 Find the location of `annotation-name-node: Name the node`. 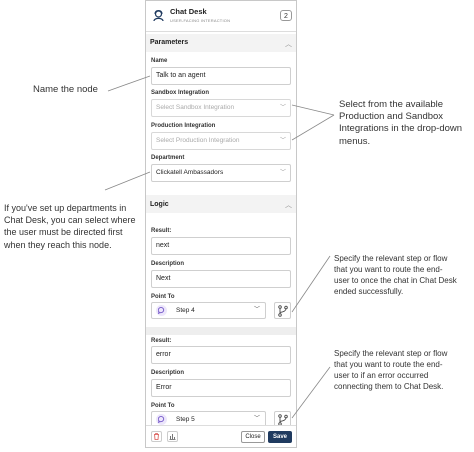

annotation-name-node: Name the node is located at coordinates (65, 89).